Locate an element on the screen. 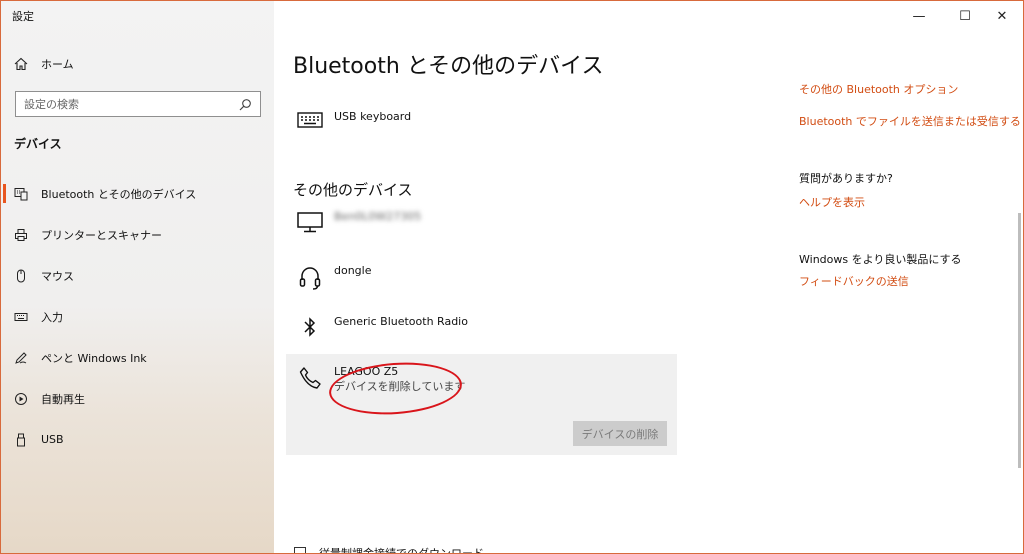 The height and width of the screenshot is (554, 1024). send-files-link: Bluetooth でファイルを送信または受信する is located at coordinates (910, 121).